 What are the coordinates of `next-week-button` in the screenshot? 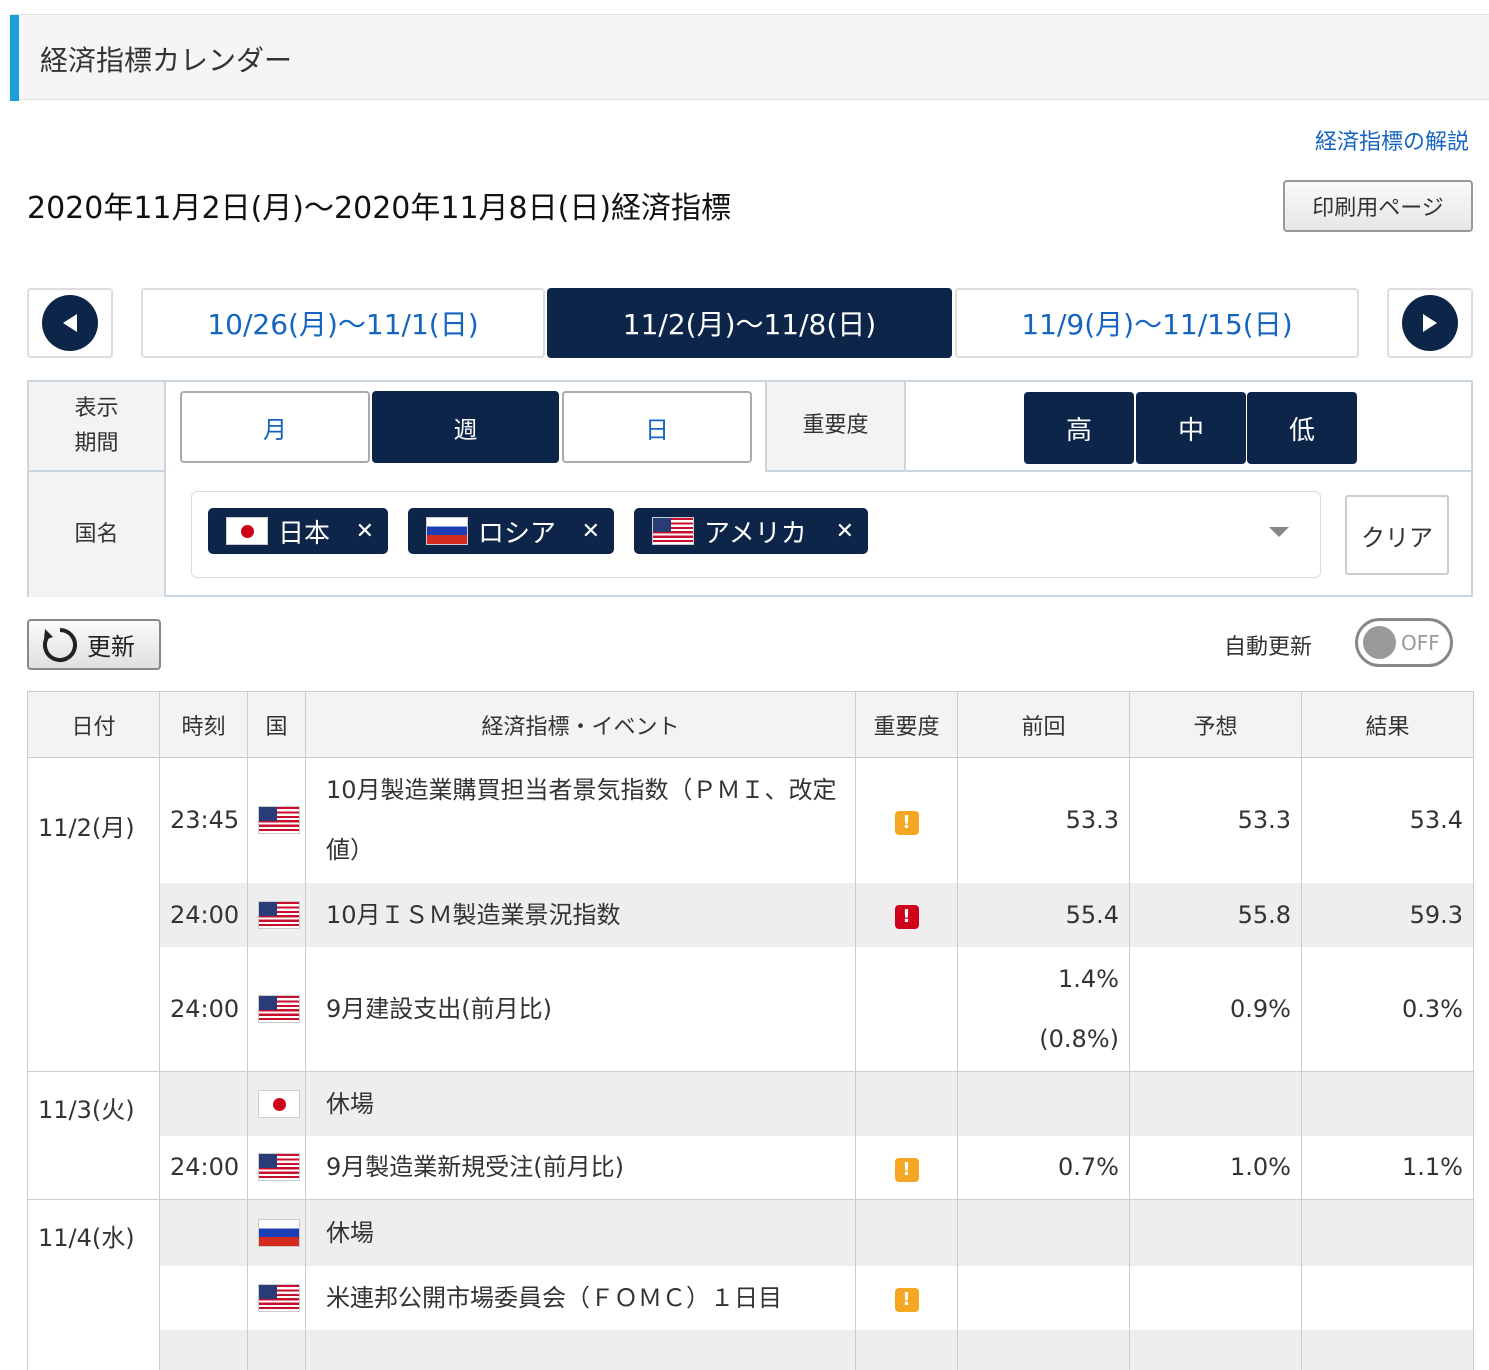 It's located at (1430, 323).